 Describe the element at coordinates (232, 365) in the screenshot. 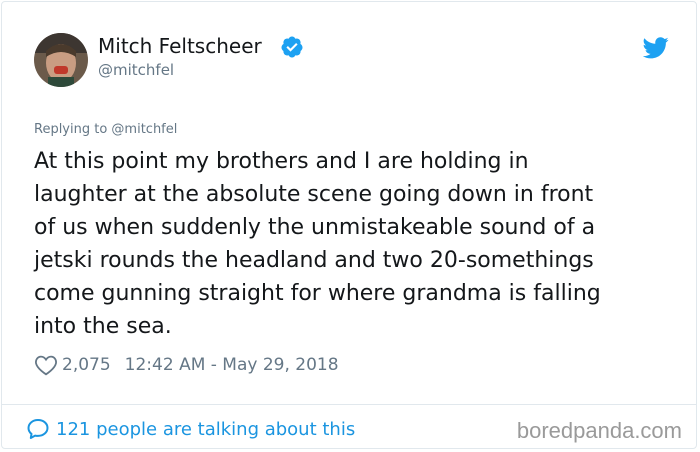

I see `timestamp: 12:42 AM - May 29, 2018` at that location.